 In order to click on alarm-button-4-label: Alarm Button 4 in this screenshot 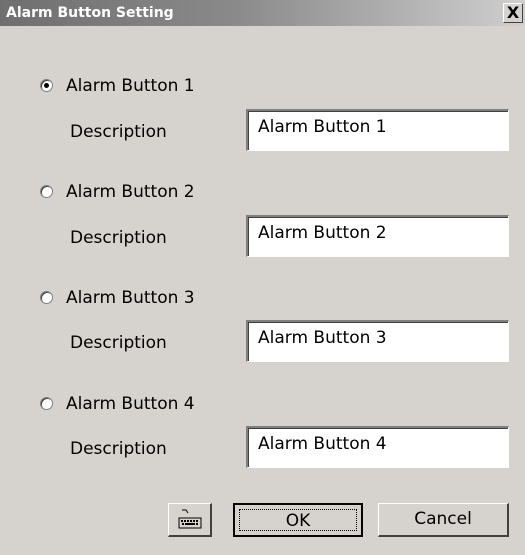, I will do `click(130, 404)`.